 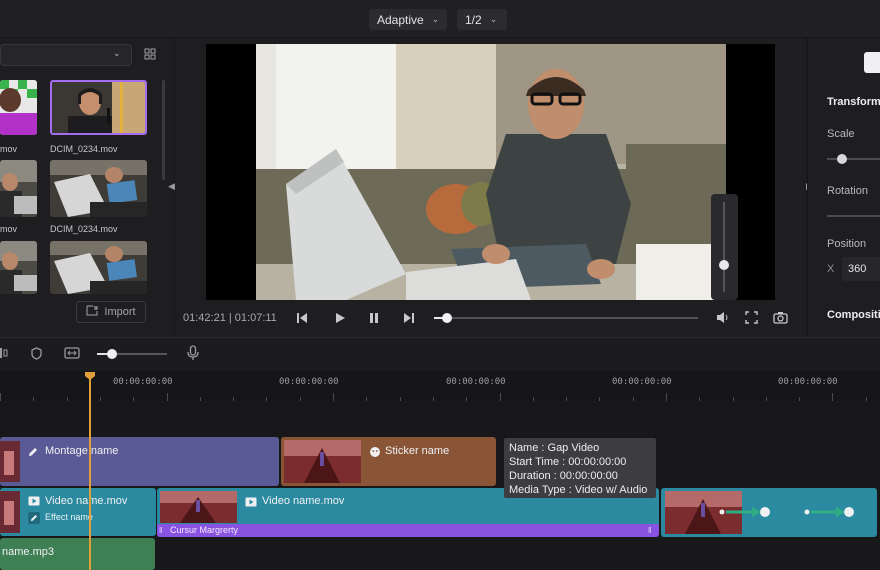 I want to click on import-label: Import, so click(x=120, y=312).